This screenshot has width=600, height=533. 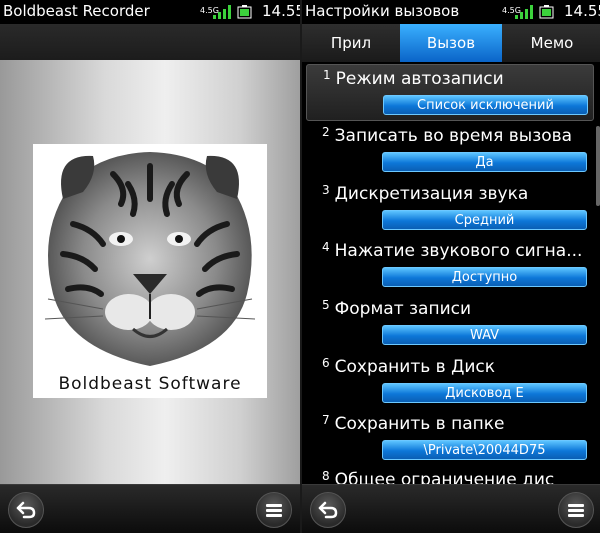 What do you see at coordinates (451, 208) in the screenshot?
I see `setting-sample-rate: 3 Дискретизация звука Средний` at bounding box center [451, 208].